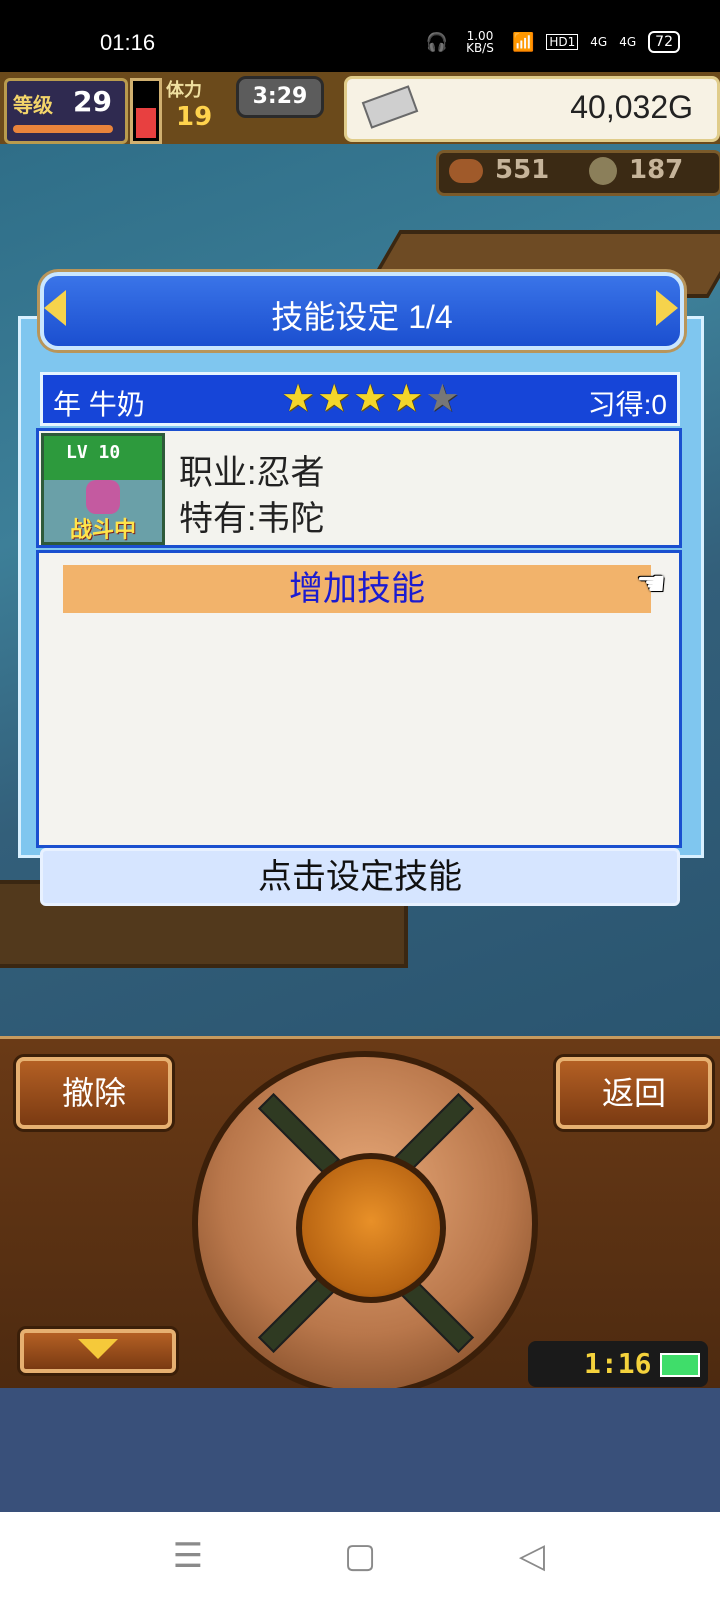 The height and width of the screenshot is (1600, 720). I want to click on hd-badge: HD1, so click(562, 42).